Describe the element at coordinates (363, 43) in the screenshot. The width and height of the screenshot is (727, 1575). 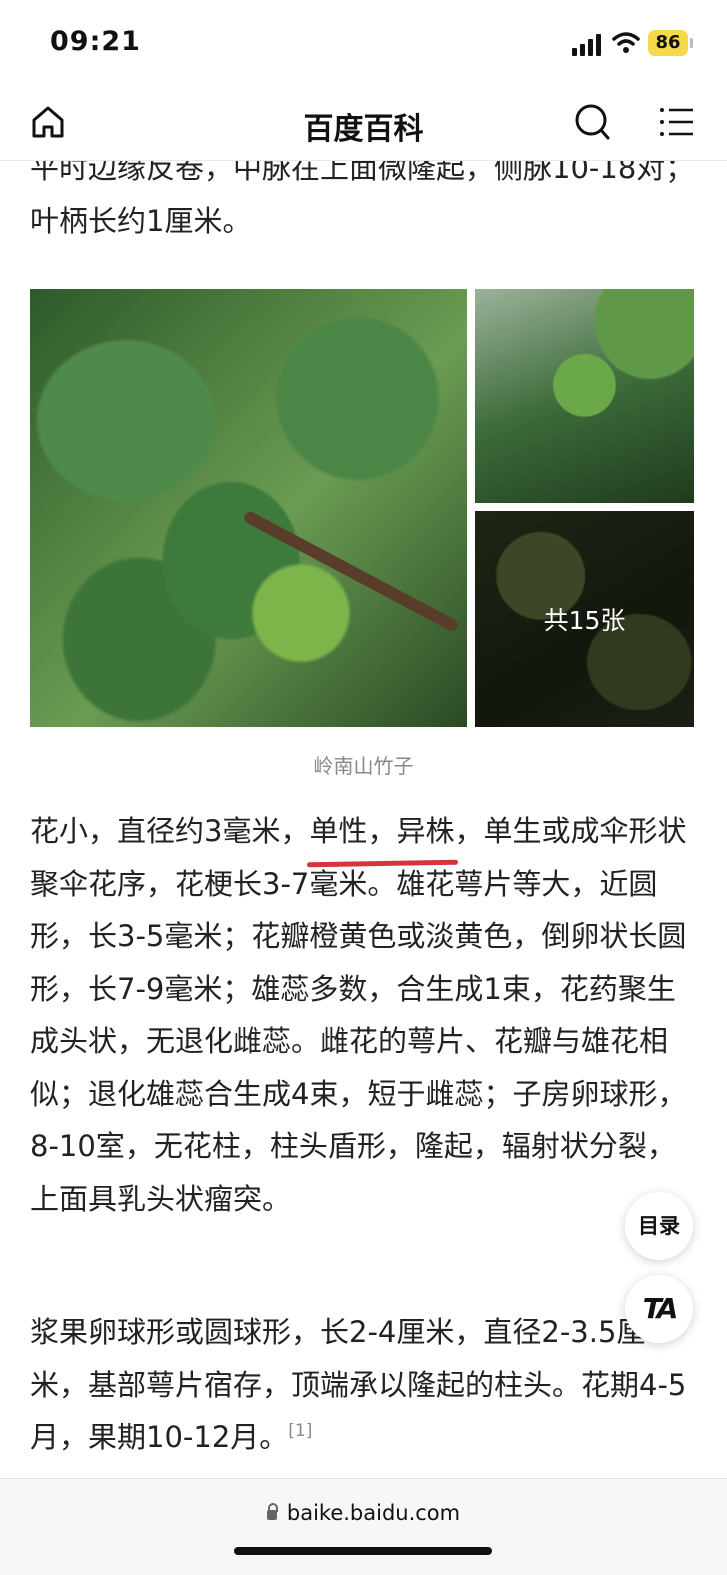
I see `status-bar: 09:21 86` at that location.